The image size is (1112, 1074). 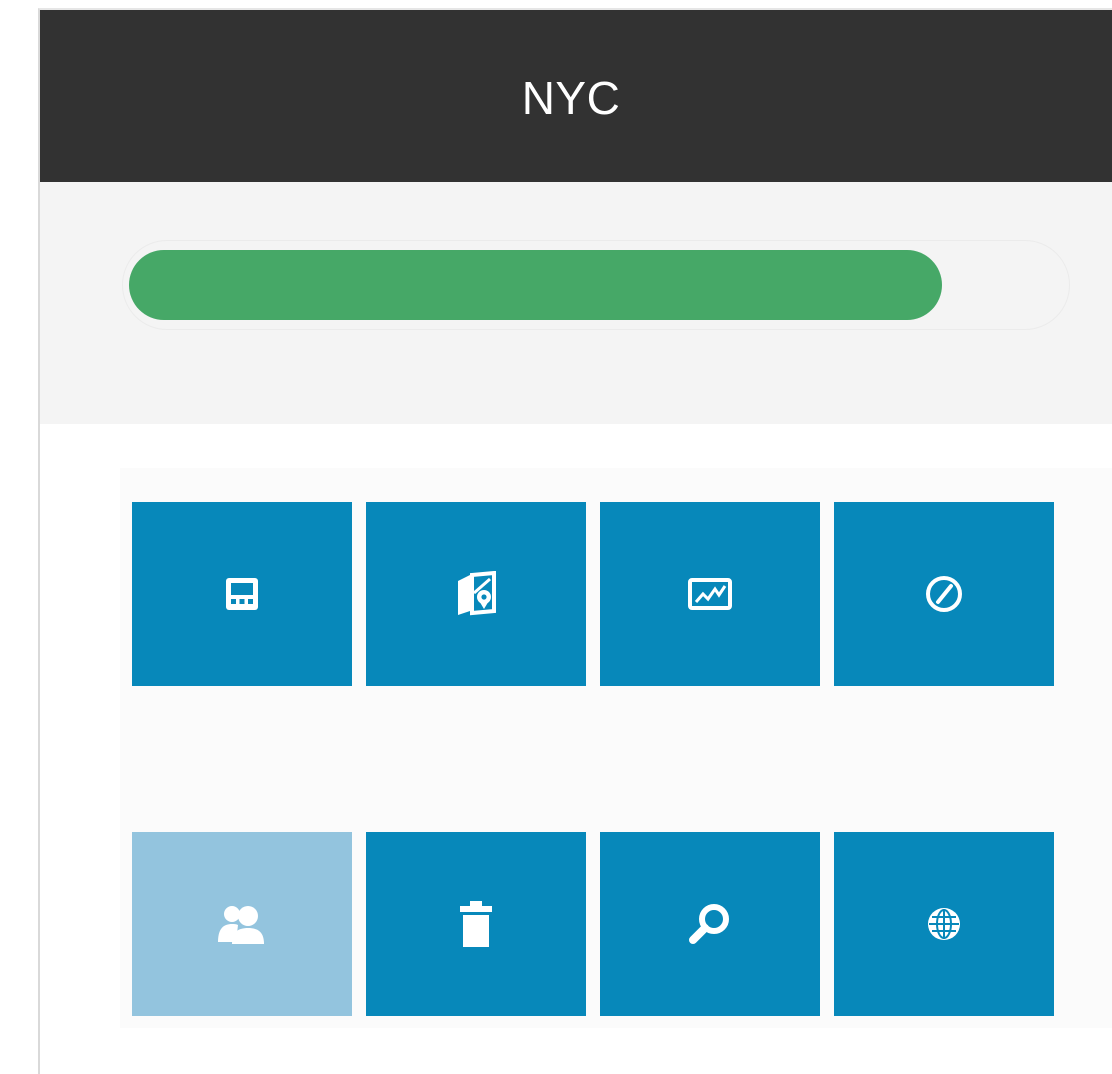 I want to click on trash-icon, so click(x=476, y=924).